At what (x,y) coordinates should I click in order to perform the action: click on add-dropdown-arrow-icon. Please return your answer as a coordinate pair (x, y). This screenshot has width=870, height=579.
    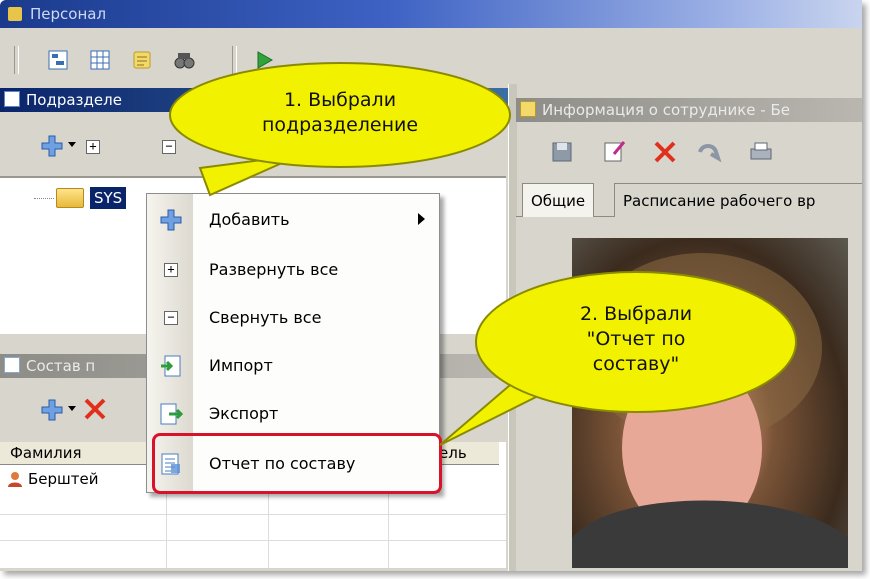
    Looking at the image, I should click on (72, 144).